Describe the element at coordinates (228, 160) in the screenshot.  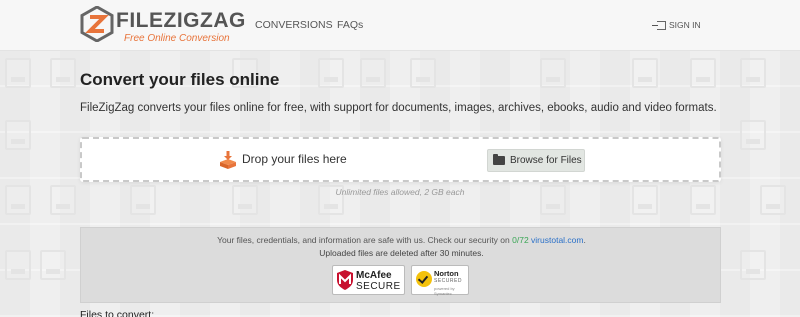
I see `download-box-icon` at that location.